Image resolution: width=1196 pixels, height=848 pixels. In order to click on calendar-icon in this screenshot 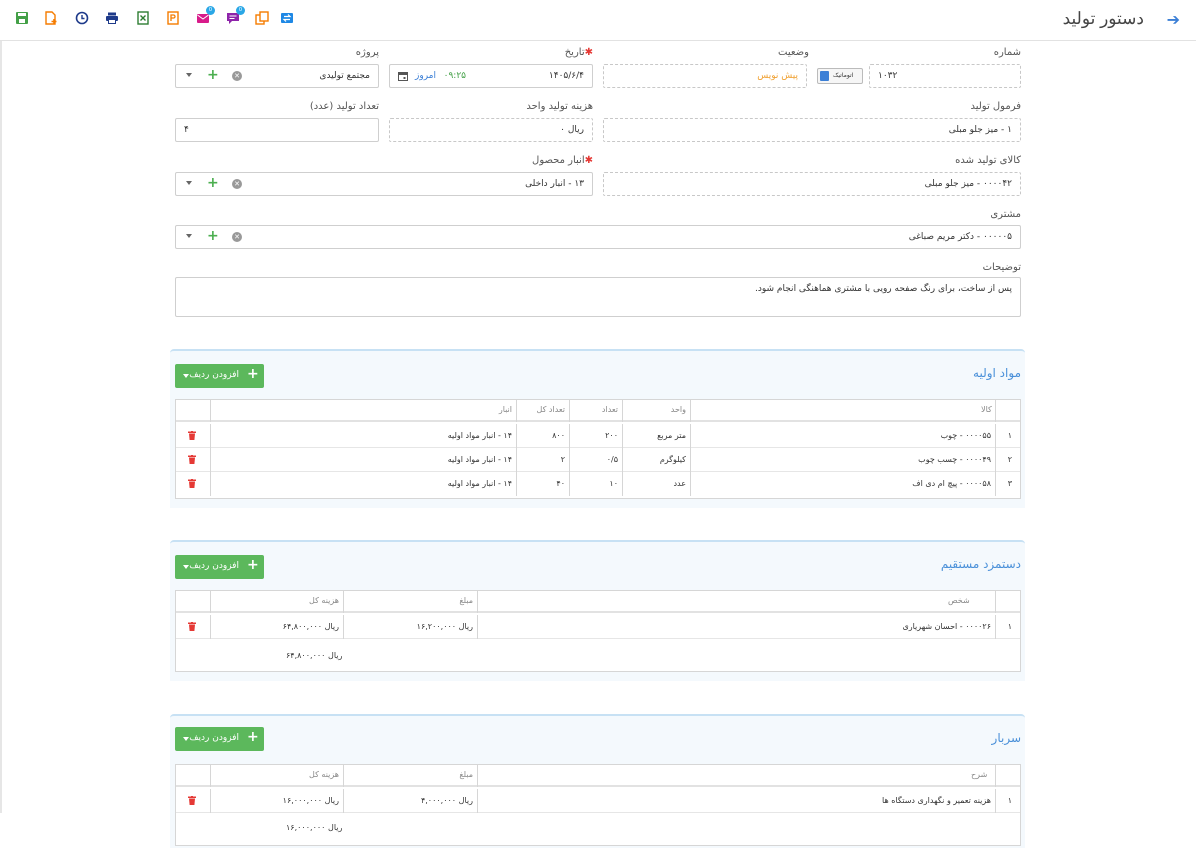, I will do `click(403, 76)`.